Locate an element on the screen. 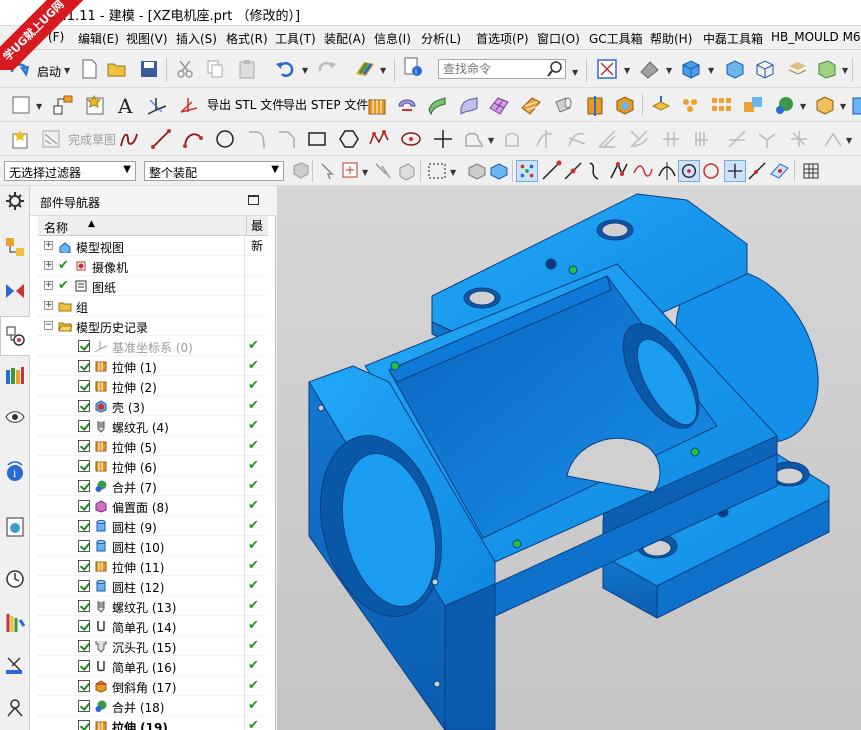  save-icon is located at coordinates (149, 69).